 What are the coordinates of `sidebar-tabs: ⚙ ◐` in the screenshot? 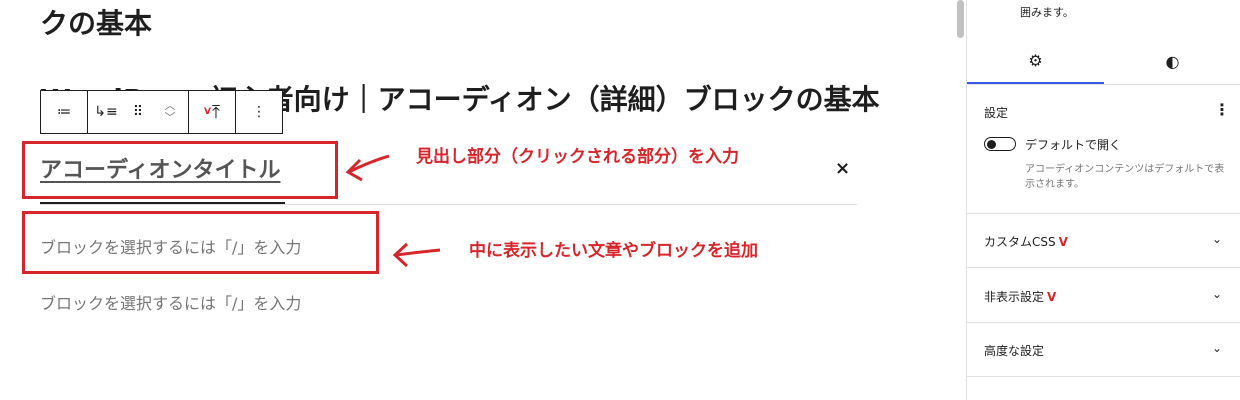 It's located at (1103, 61).